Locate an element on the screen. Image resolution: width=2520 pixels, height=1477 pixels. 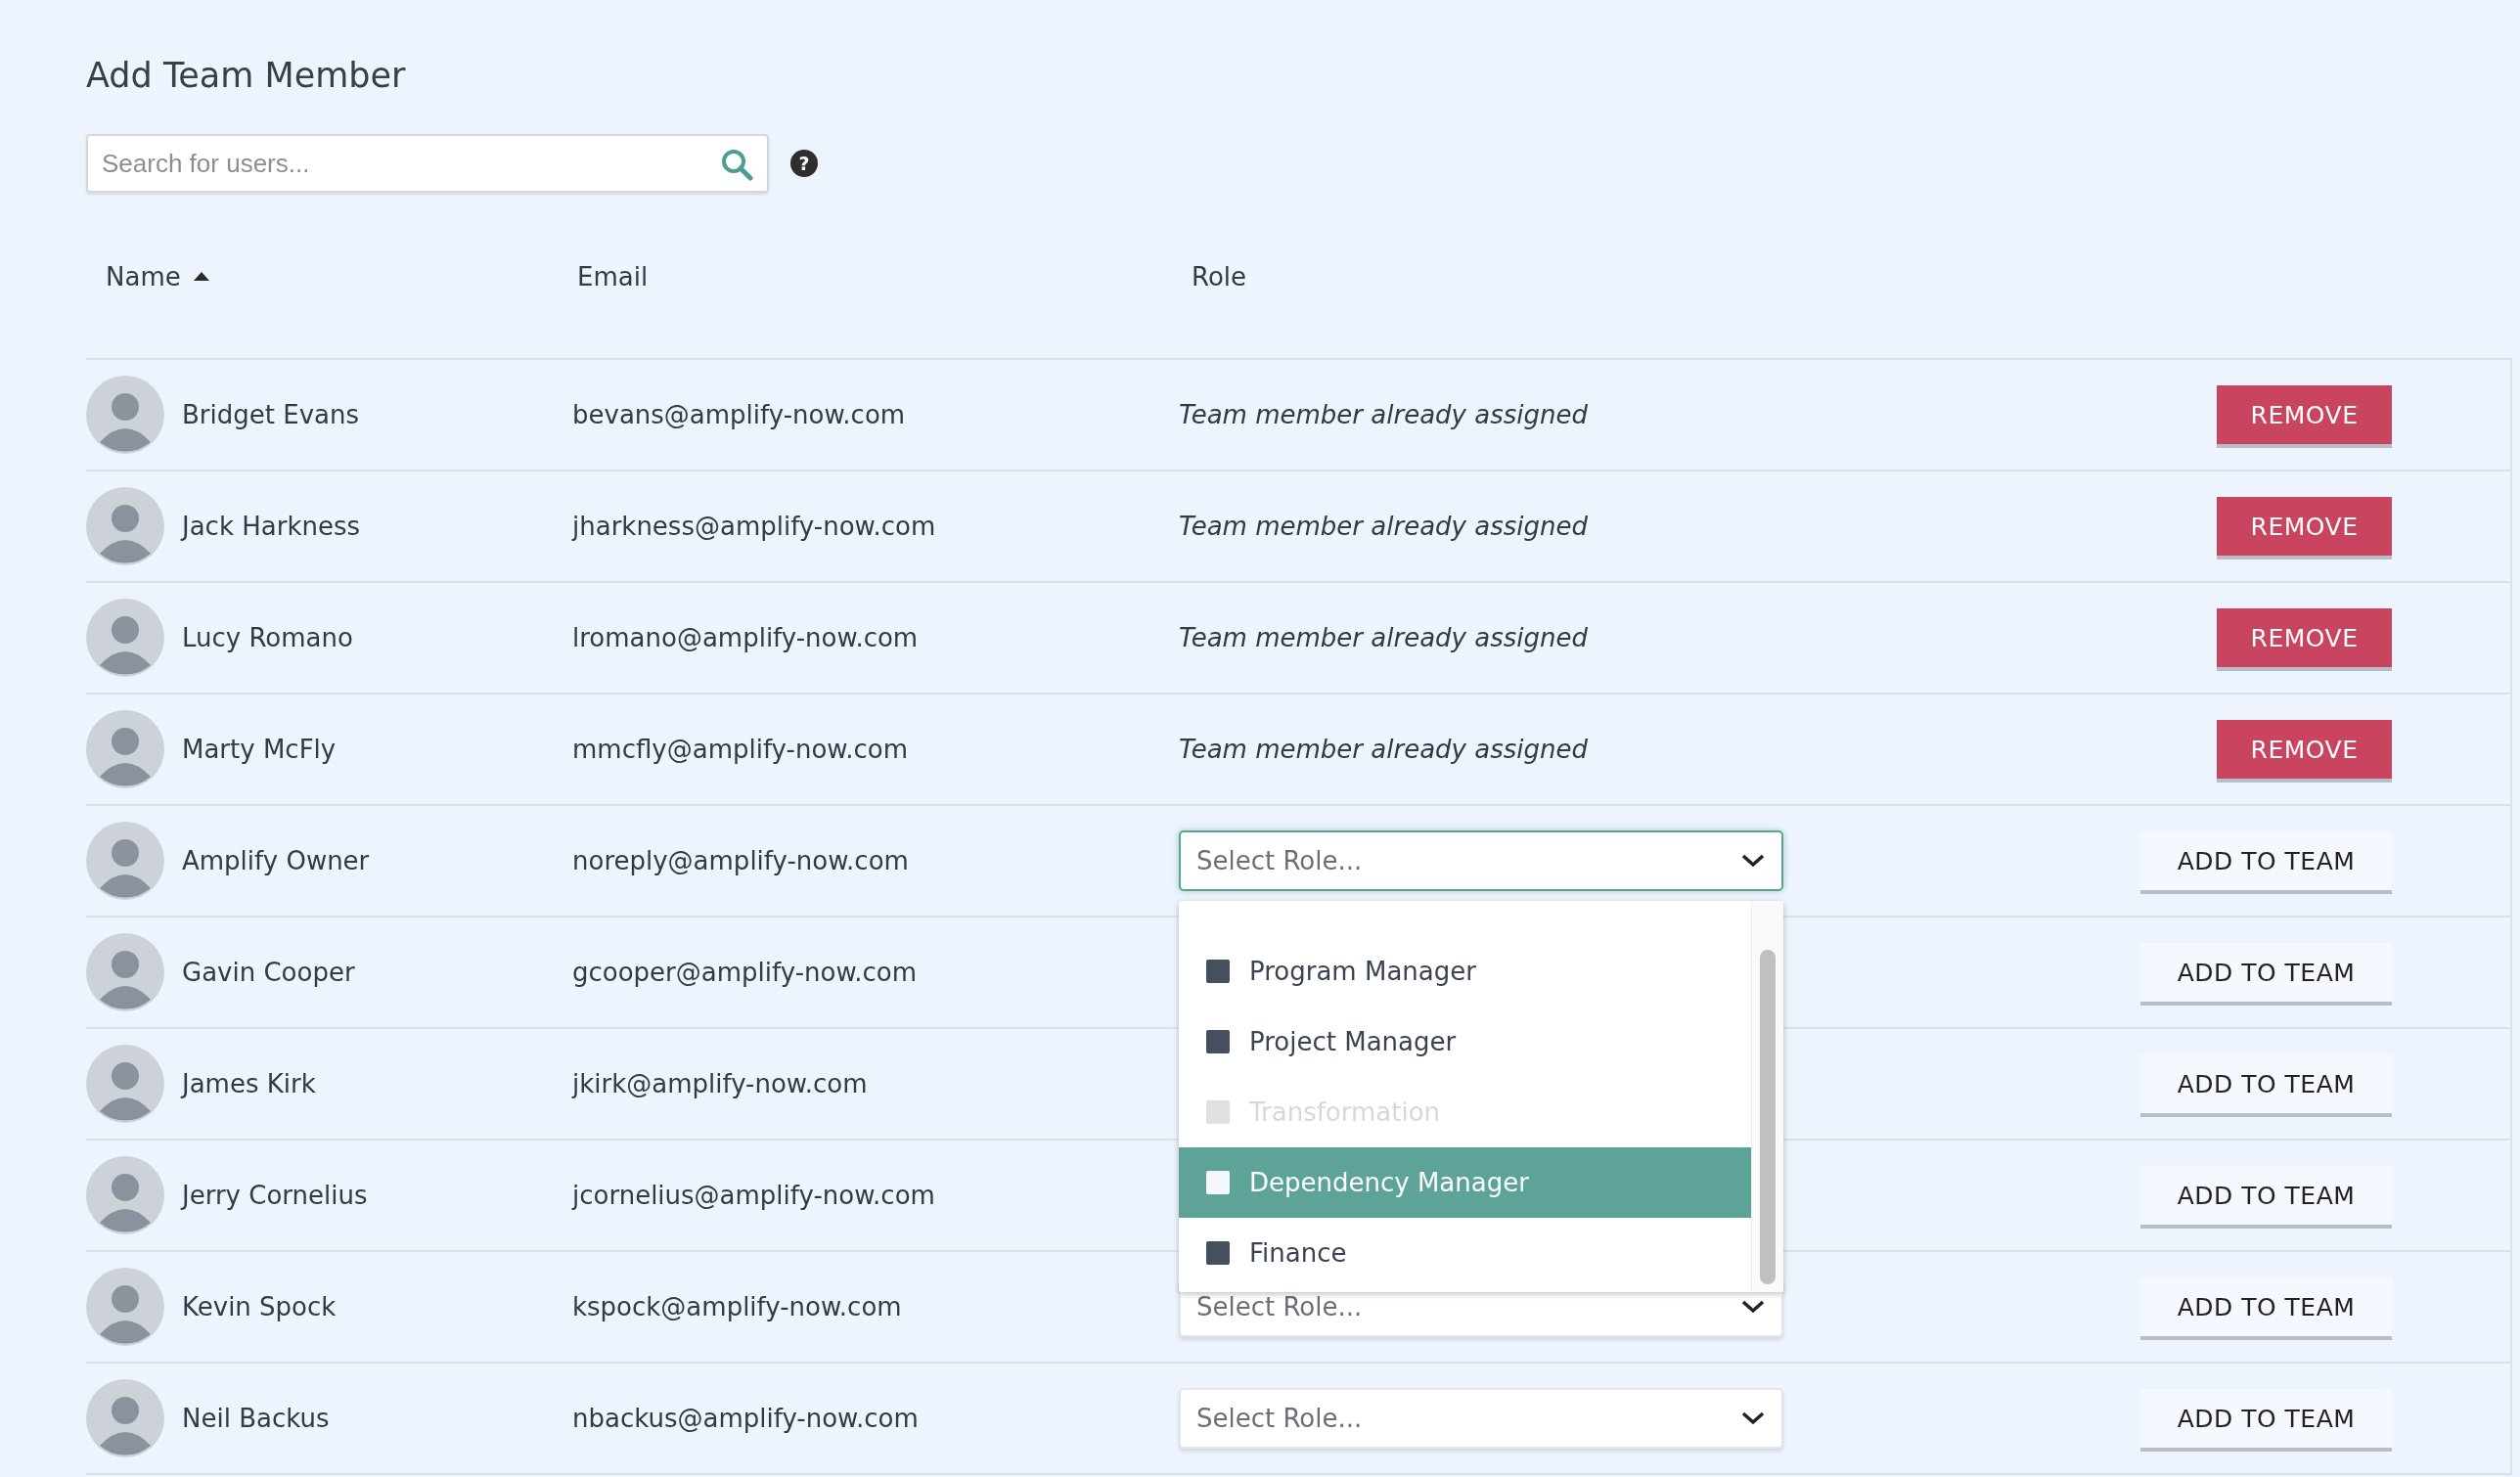
member-email: mmcfly@amplify-now.com is located at coordinates (740, 749).